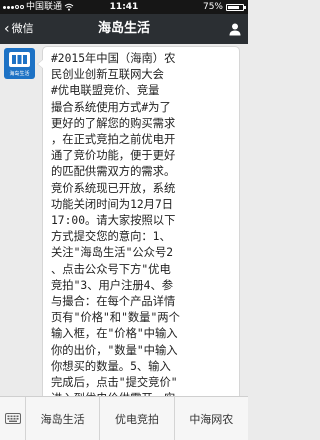 The height and width of the screenshot is (440, 320). What do you see at coordinates (224, 7) in the screenshot?
I see `battery-info: 75%` at bounding box center [224, 7].